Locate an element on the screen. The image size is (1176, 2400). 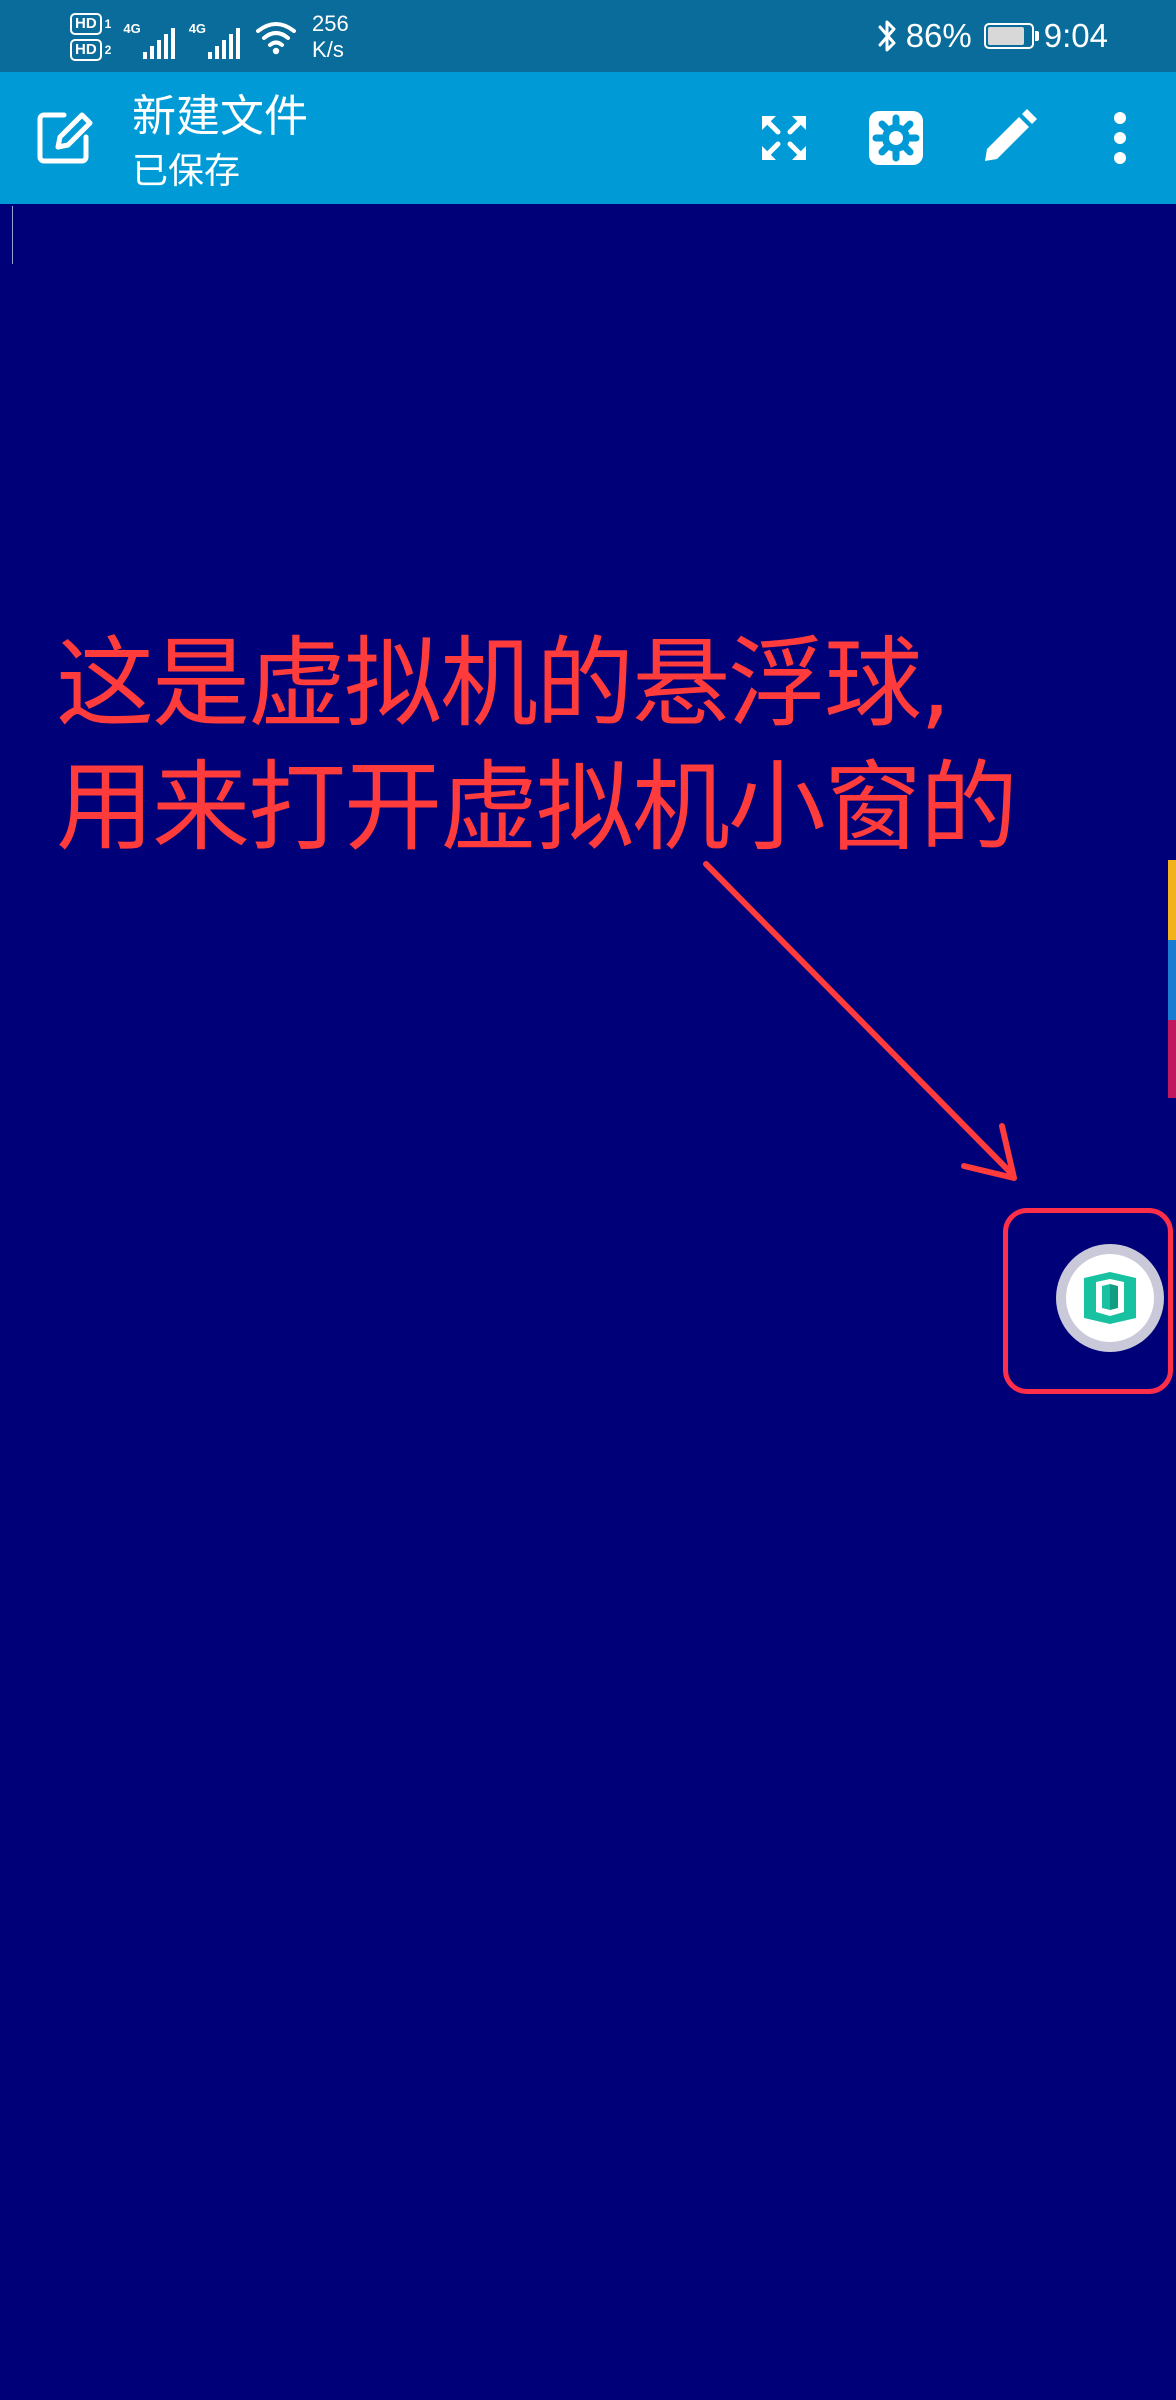
vm-floating-ball is located at coordinates (1110, 1298).